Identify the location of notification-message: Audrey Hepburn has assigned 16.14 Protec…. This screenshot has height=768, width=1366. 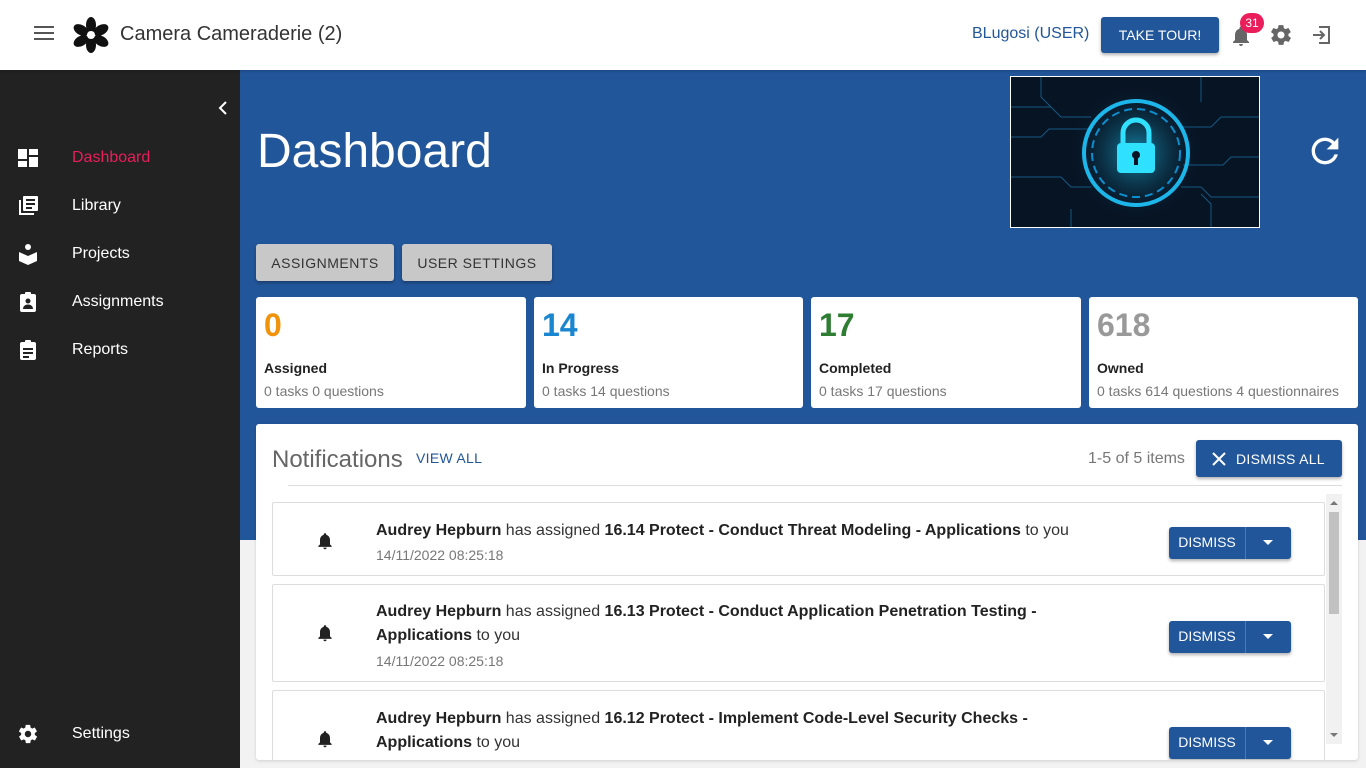
(726, 531).